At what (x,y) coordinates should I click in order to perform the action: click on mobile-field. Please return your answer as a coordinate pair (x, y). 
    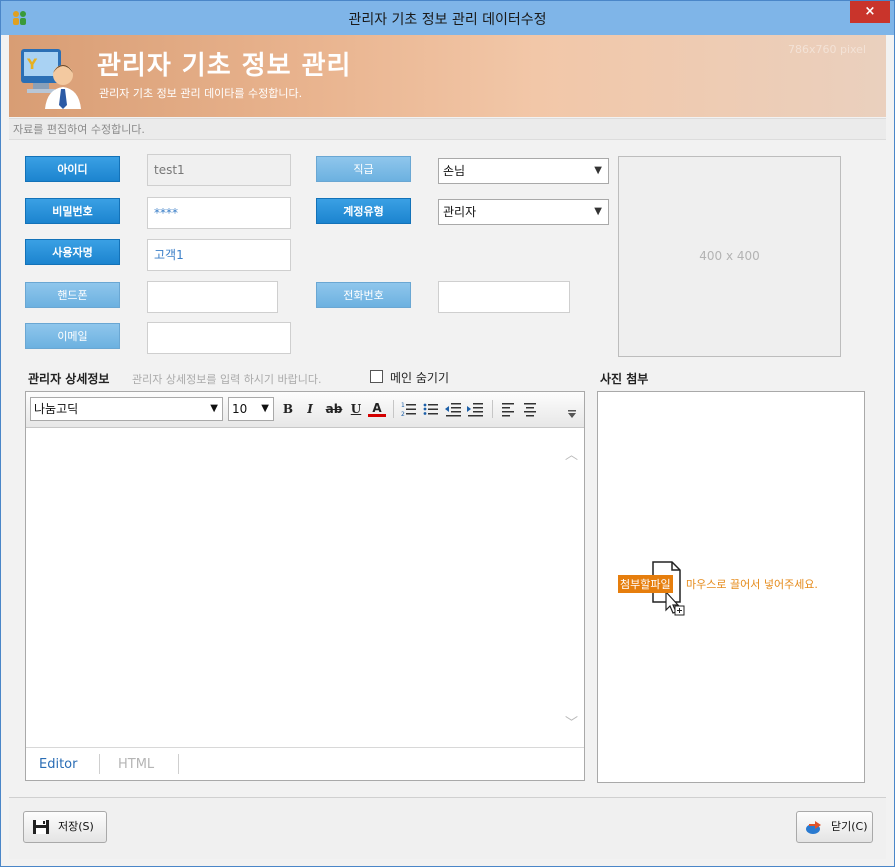
    Looking at the image, I should click on (212, 297).